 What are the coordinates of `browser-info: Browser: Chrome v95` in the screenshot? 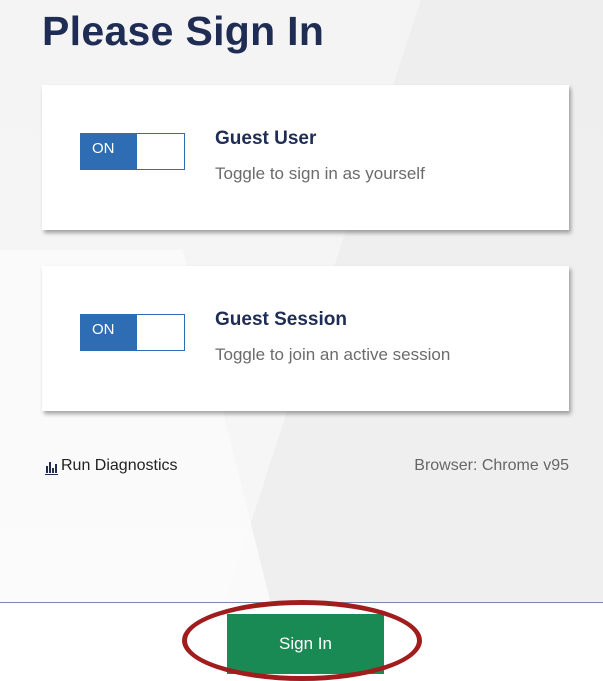 It's located at (491, 465).